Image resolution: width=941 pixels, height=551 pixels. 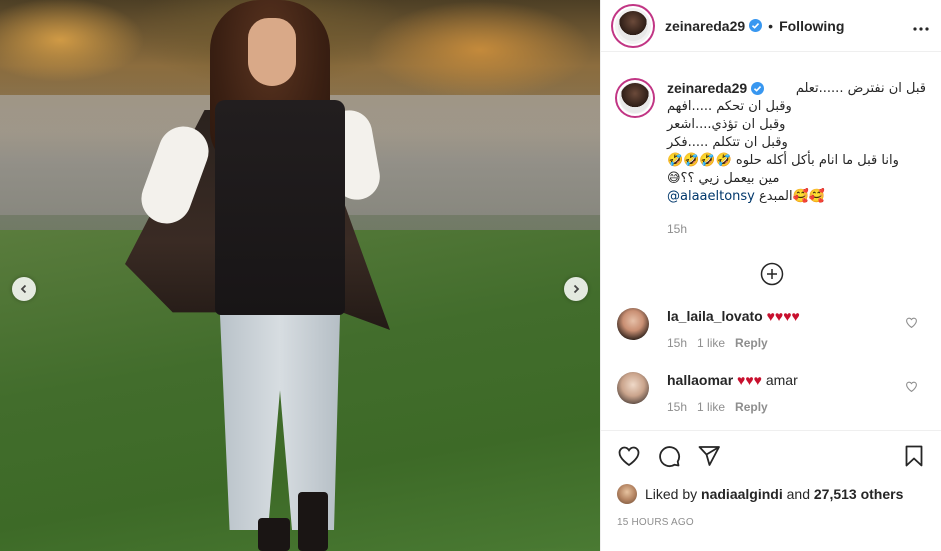 I want to click on chevron-right-icon, so click(x=576, y=289).